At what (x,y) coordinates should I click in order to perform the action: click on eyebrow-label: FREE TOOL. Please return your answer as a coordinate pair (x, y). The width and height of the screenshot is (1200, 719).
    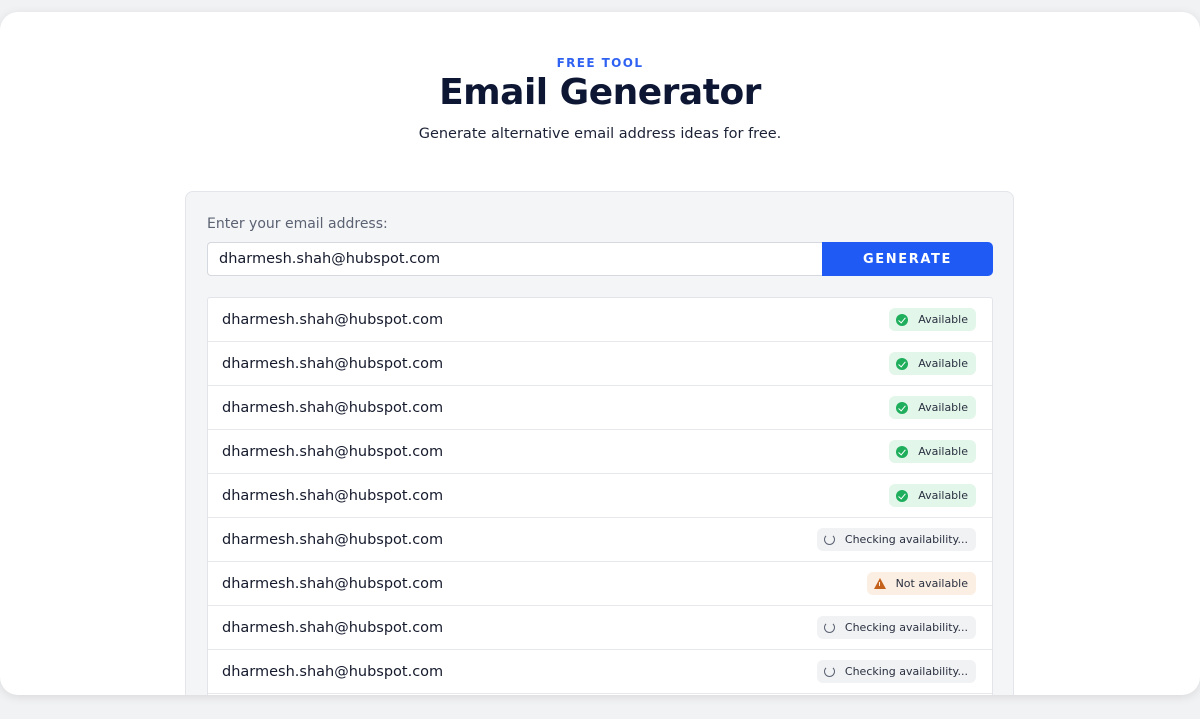
    Looking at the image, I should click on (600, 63).